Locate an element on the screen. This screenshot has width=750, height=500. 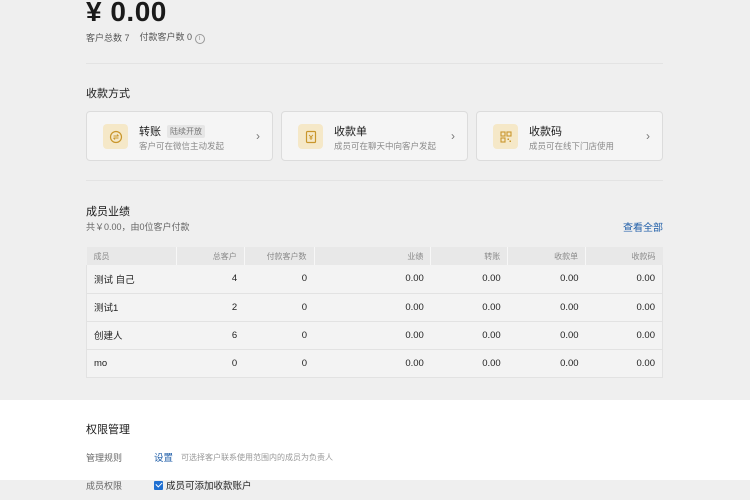
coming-soon-badge: 陆续开放 is located at coordinates (186, 131).